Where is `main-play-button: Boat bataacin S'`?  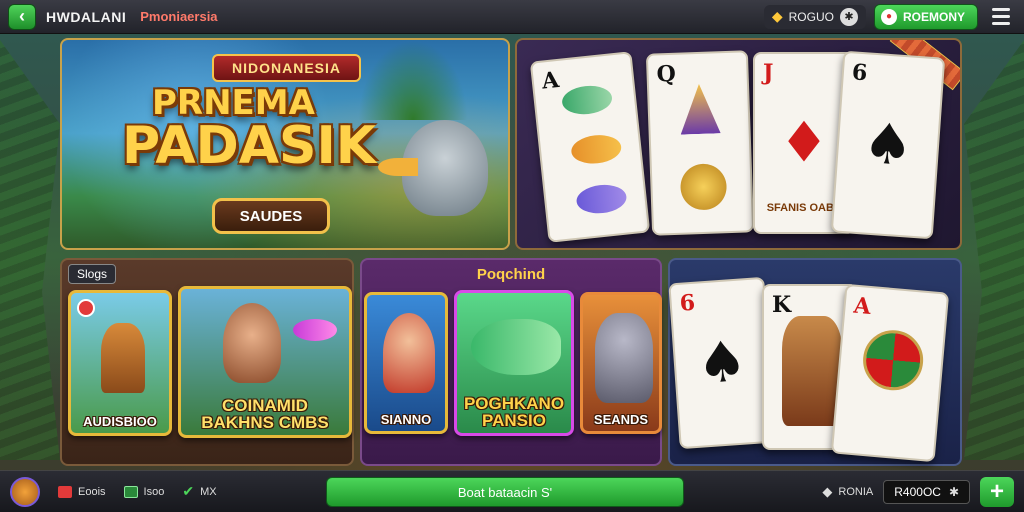
main-play-button: Boat bataacin S' is located at coordinates (505, 492).